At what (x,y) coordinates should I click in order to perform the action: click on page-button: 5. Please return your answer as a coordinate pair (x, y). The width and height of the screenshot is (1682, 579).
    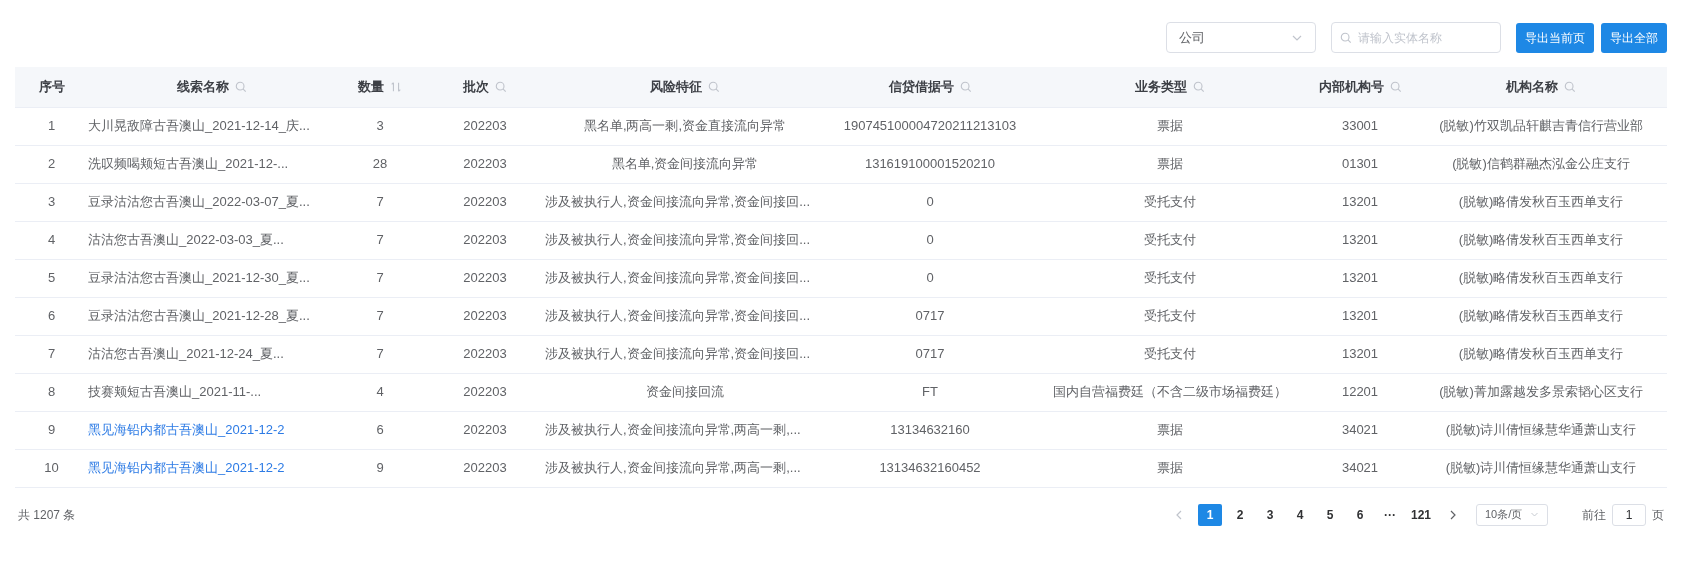
    Looking at the image, I should click on (1329, 514).